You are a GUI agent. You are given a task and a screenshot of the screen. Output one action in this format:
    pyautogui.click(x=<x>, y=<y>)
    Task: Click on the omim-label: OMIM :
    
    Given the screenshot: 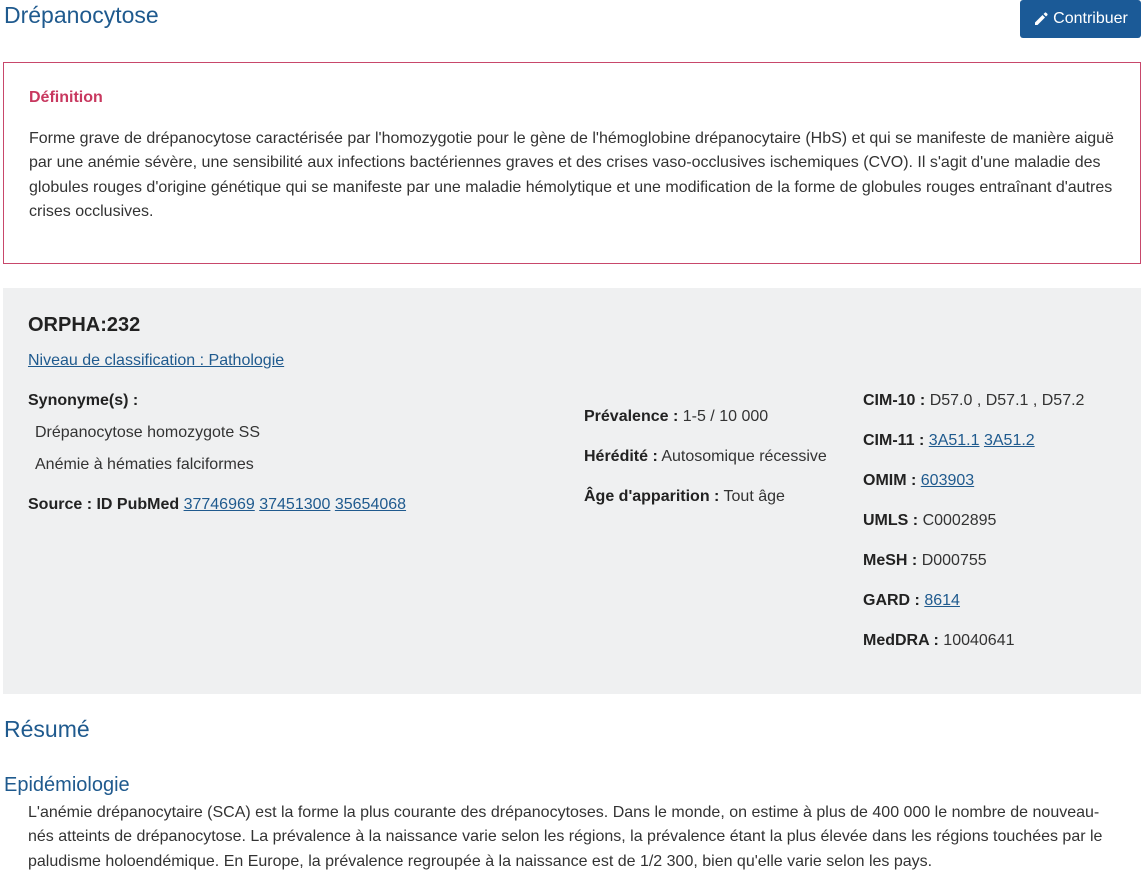 What is the action you would take?
    pyautogui.click(x=890, y=480)
    